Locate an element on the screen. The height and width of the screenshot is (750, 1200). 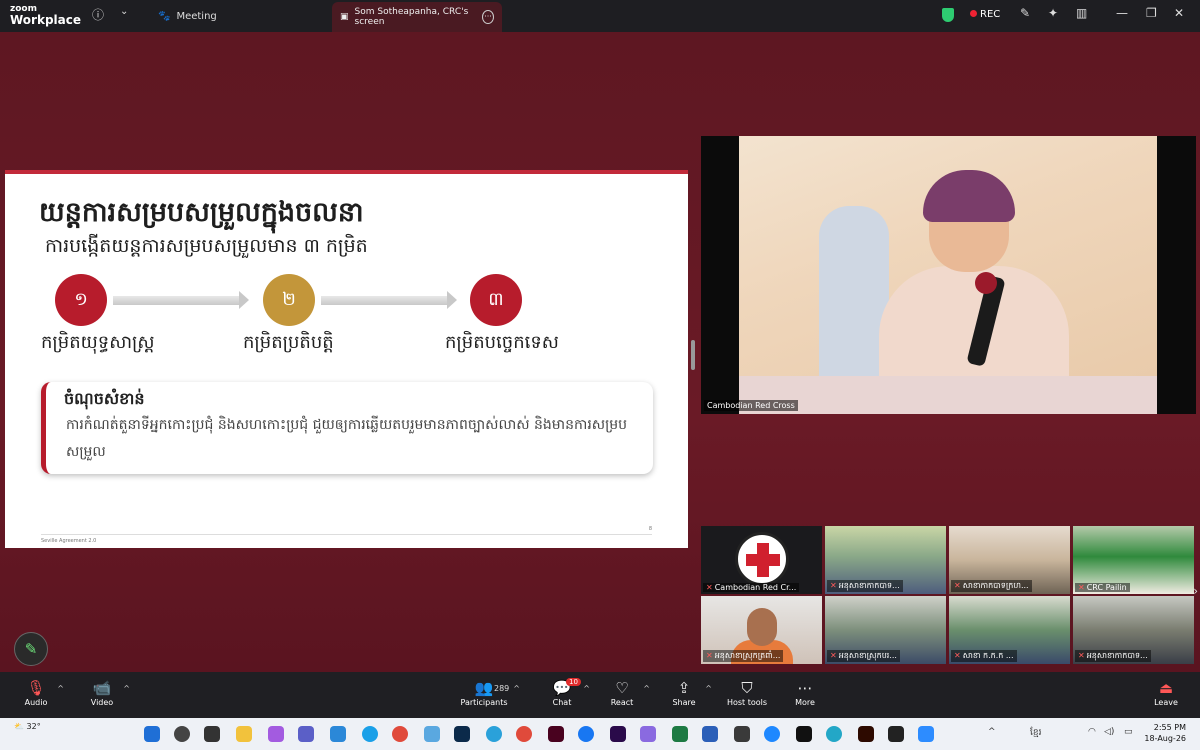
slide-title: យន្តការសម្របសម្រួលក្នុងចលនា is located at coordinates (201, 212).